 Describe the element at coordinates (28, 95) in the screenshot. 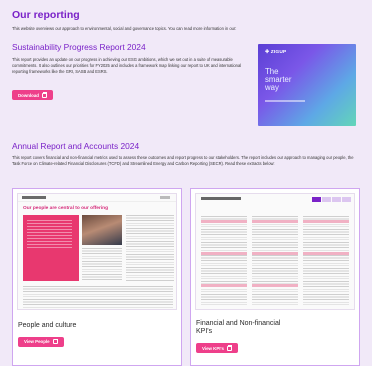

I see `download-button-label: Download` at that location.